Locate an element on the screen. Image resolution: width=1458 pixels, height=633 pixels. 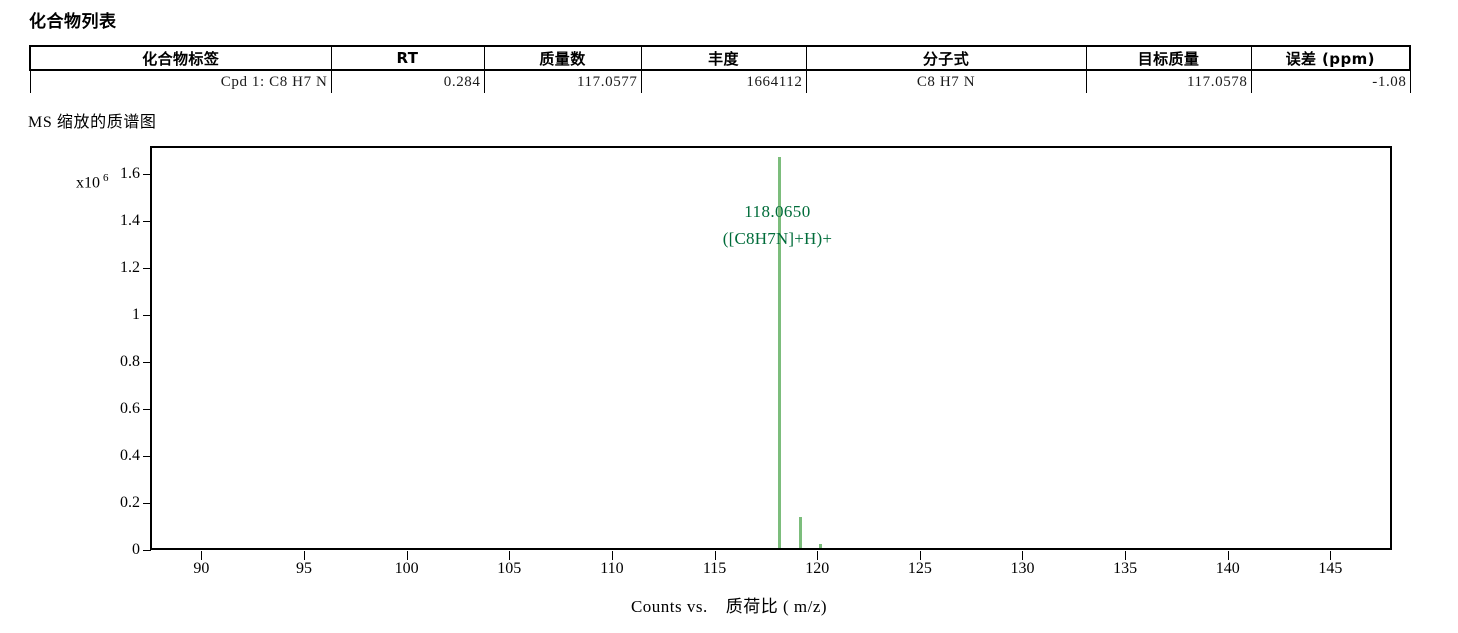
y-axis-exponent-prefix: x10 is located at coordinates (88, 183).